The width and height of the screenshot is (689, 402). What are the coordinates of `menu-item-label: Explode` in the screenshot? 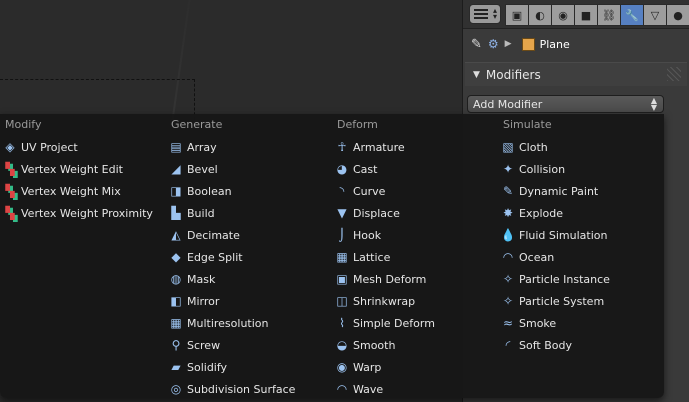 It's located at (541, 213).